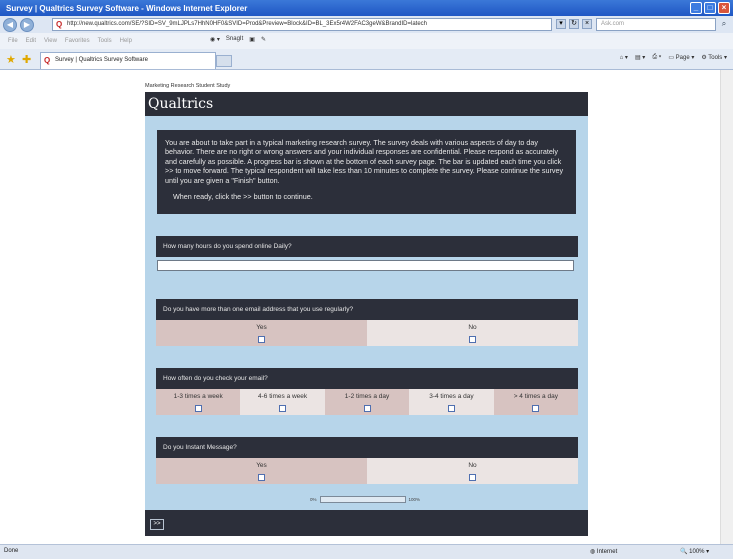 This screenshot has height=559, width=733. I want to click on new-tab-button, so click(224, 61).